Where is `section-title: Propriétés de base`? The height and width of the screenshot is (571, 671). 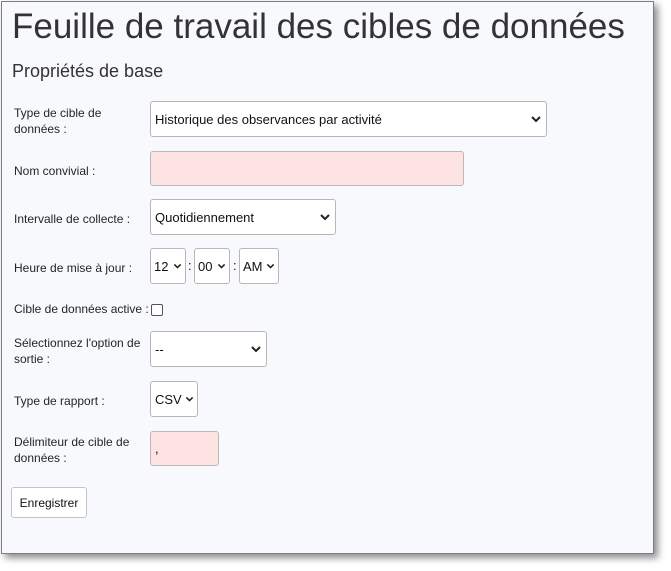 section-title: Propriétés de base is located at coordinates (88, 71).